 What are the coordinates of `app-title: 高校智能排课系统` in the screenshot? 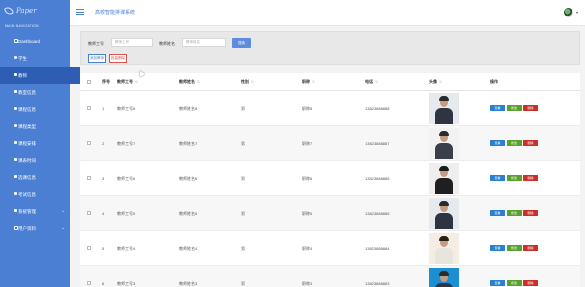 It's located at (115, 13).